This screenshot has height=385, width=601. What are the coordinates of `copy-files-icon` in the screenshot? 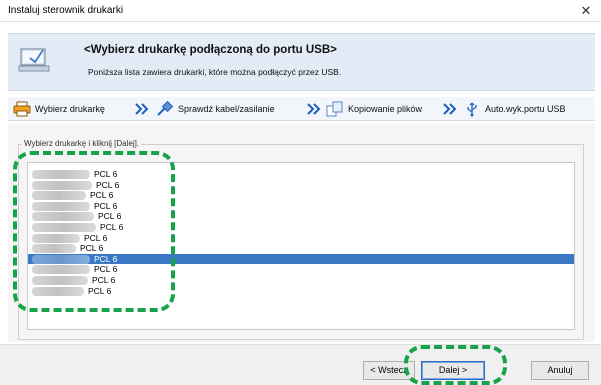 It's located at (334, 109).